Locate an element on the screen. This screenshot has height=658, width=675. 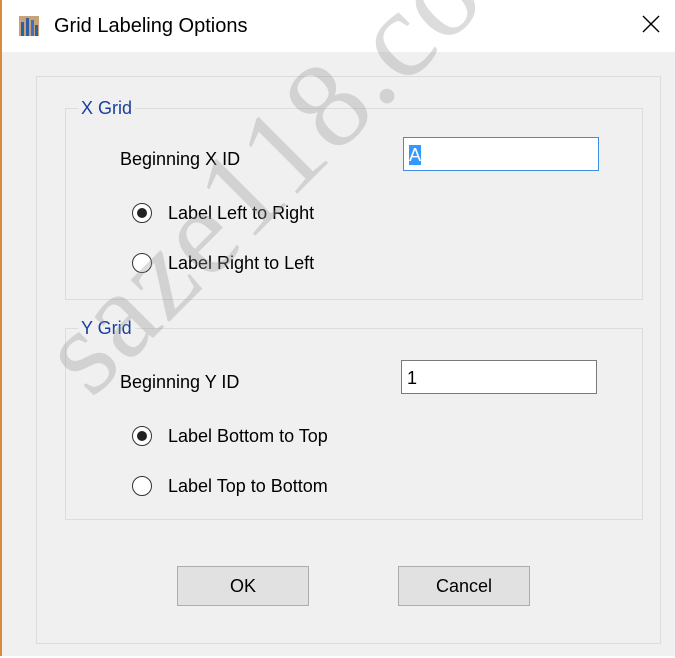
radio-label-left-to-right-text: Label Left to Right is located at coordinates (241, 213).